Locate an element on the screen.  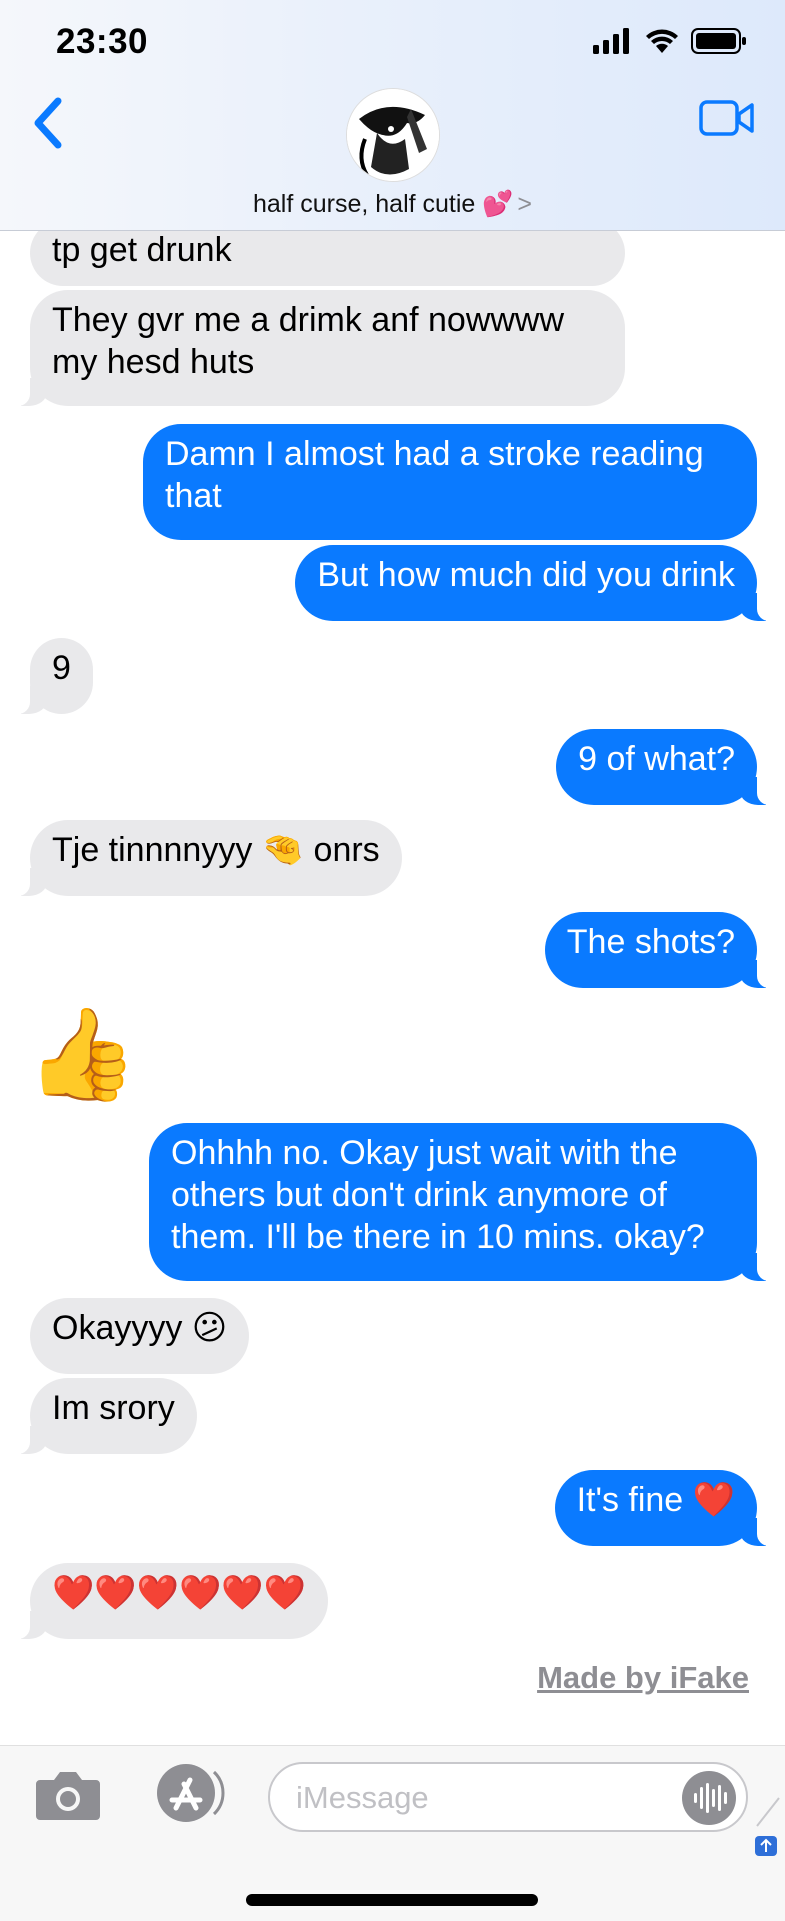
message-outgoing: 9 of what? is located at coordinates (668, 767).